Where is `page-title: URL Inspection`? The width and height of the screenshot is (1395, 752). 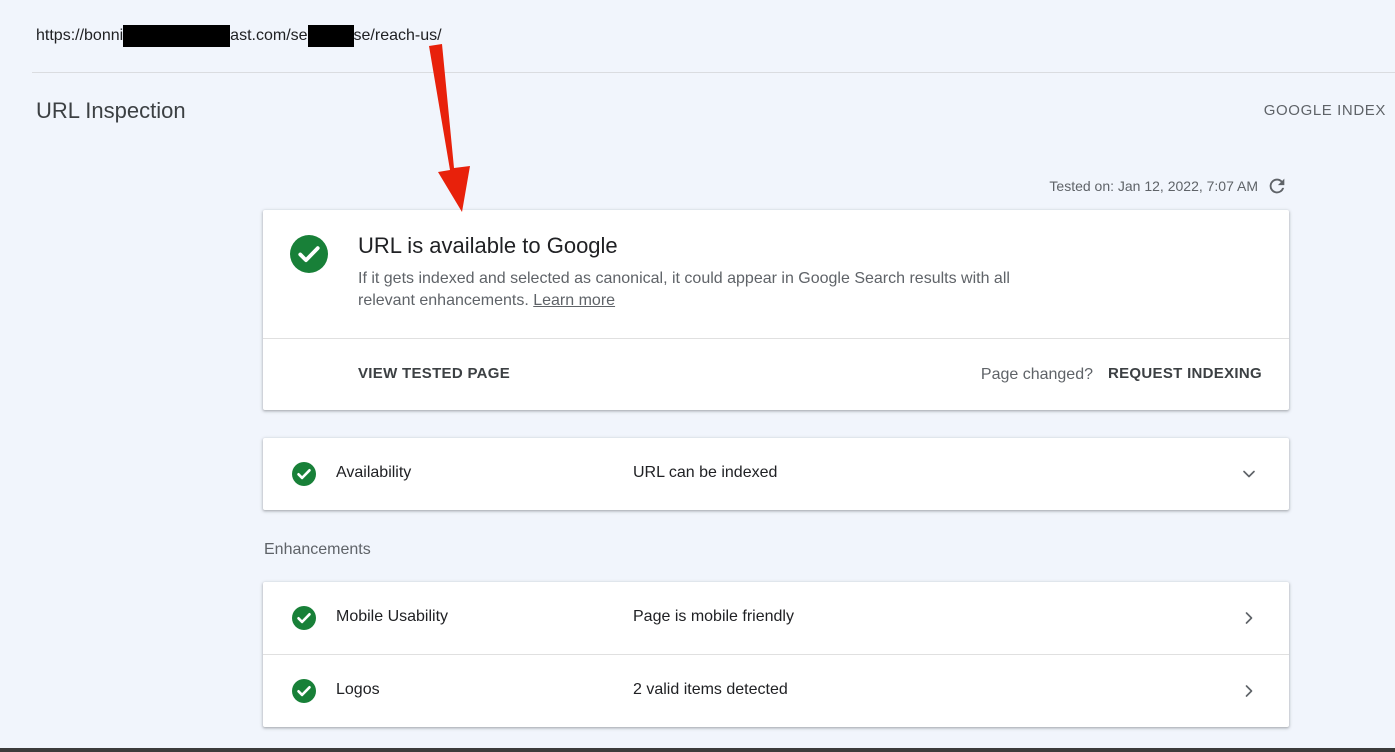
page-title: URL Inspection is located at coordinates (111, 110).